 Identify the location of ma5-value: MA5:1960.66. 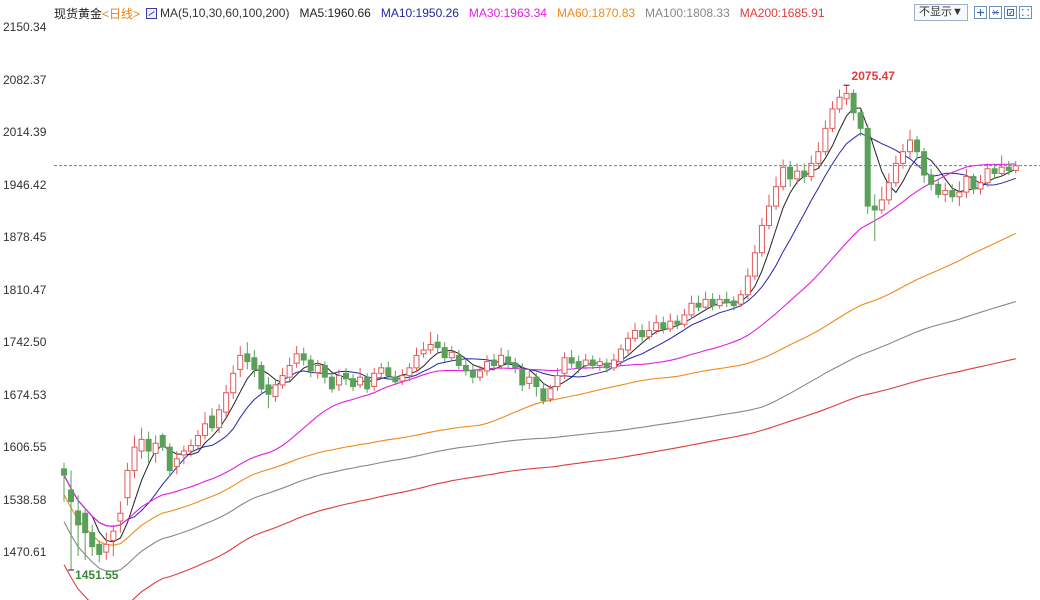
(335, 13).